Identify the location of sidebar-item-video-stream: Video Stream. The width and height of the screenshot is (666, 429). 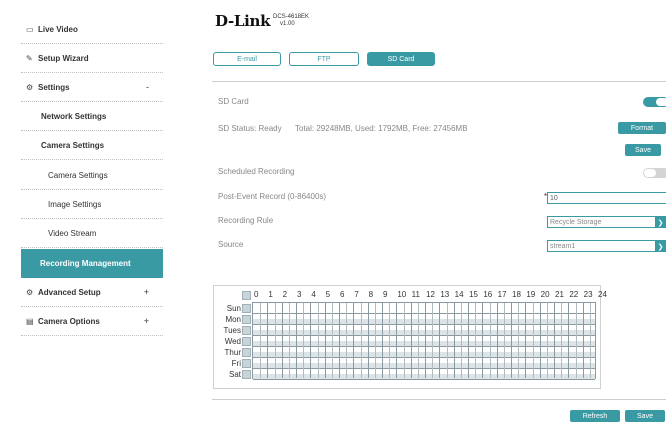
(92, 233).